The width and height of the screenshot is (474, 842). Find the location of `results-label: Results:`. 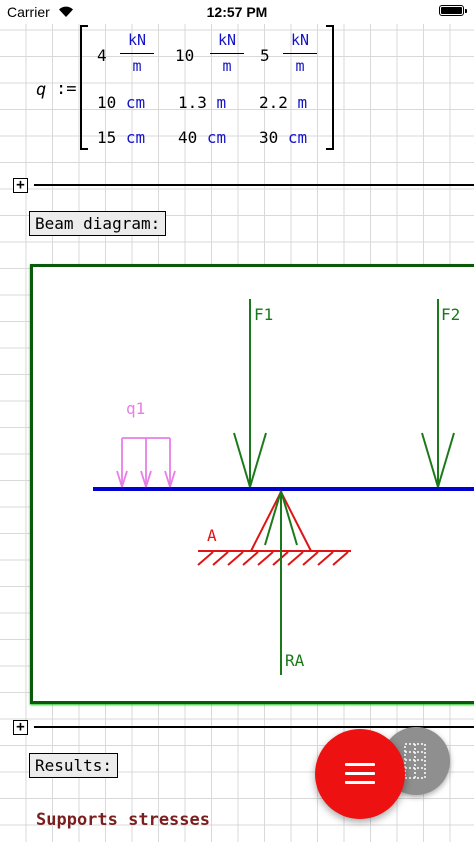

results-label: Results: is located at coordinates (74, 765).